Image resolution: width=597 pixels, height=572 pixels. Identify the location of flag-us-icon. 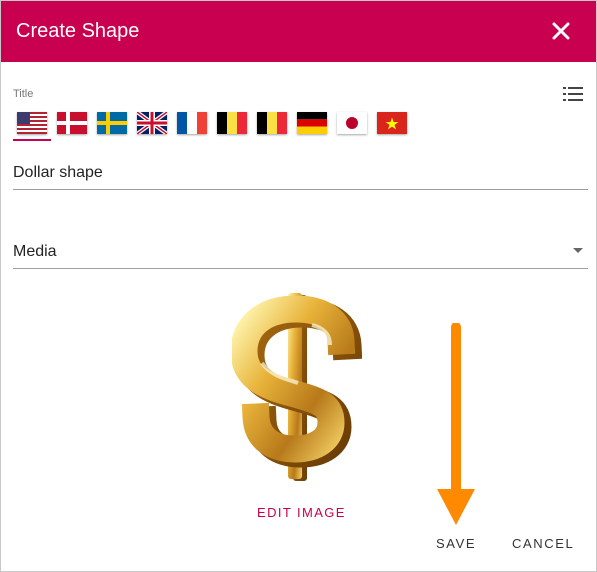
(32, 126).